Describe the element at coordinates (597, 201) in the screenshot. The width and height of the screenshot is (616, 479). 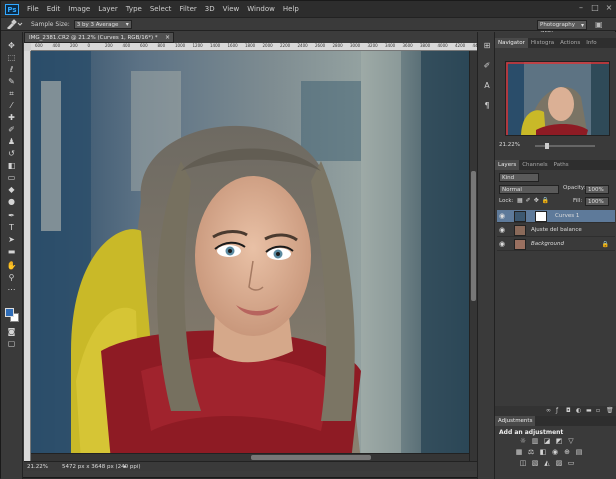
I see `fill-input: 100%` at that location.